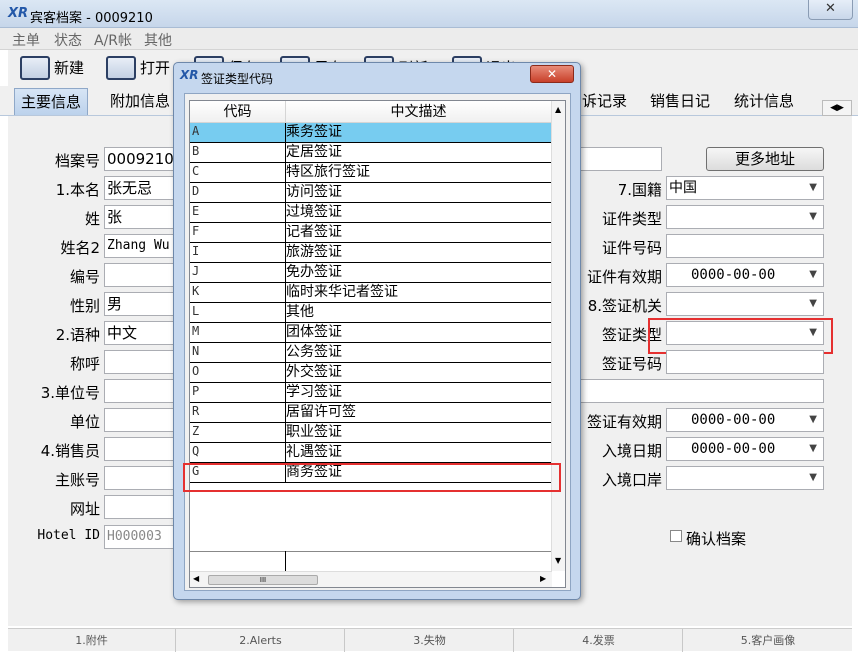  Describe the element at coordinates (261, 640) in the screenshot. I see `alerts-button: 2.Alerts` at that location.